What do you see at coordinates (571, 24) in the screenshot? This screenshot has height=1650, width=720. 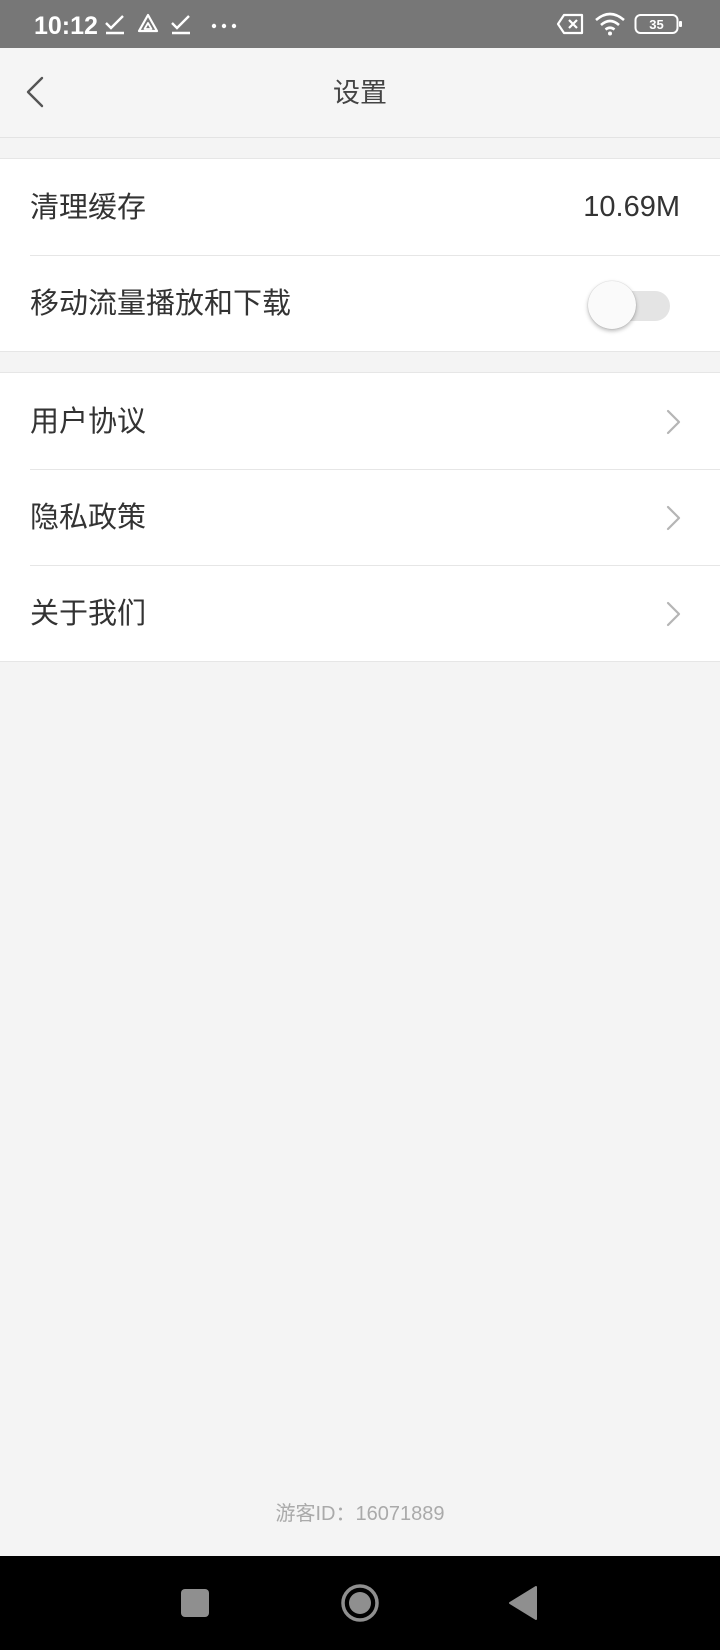 I see `sim-error-icon` at bounding box center [571, 24].